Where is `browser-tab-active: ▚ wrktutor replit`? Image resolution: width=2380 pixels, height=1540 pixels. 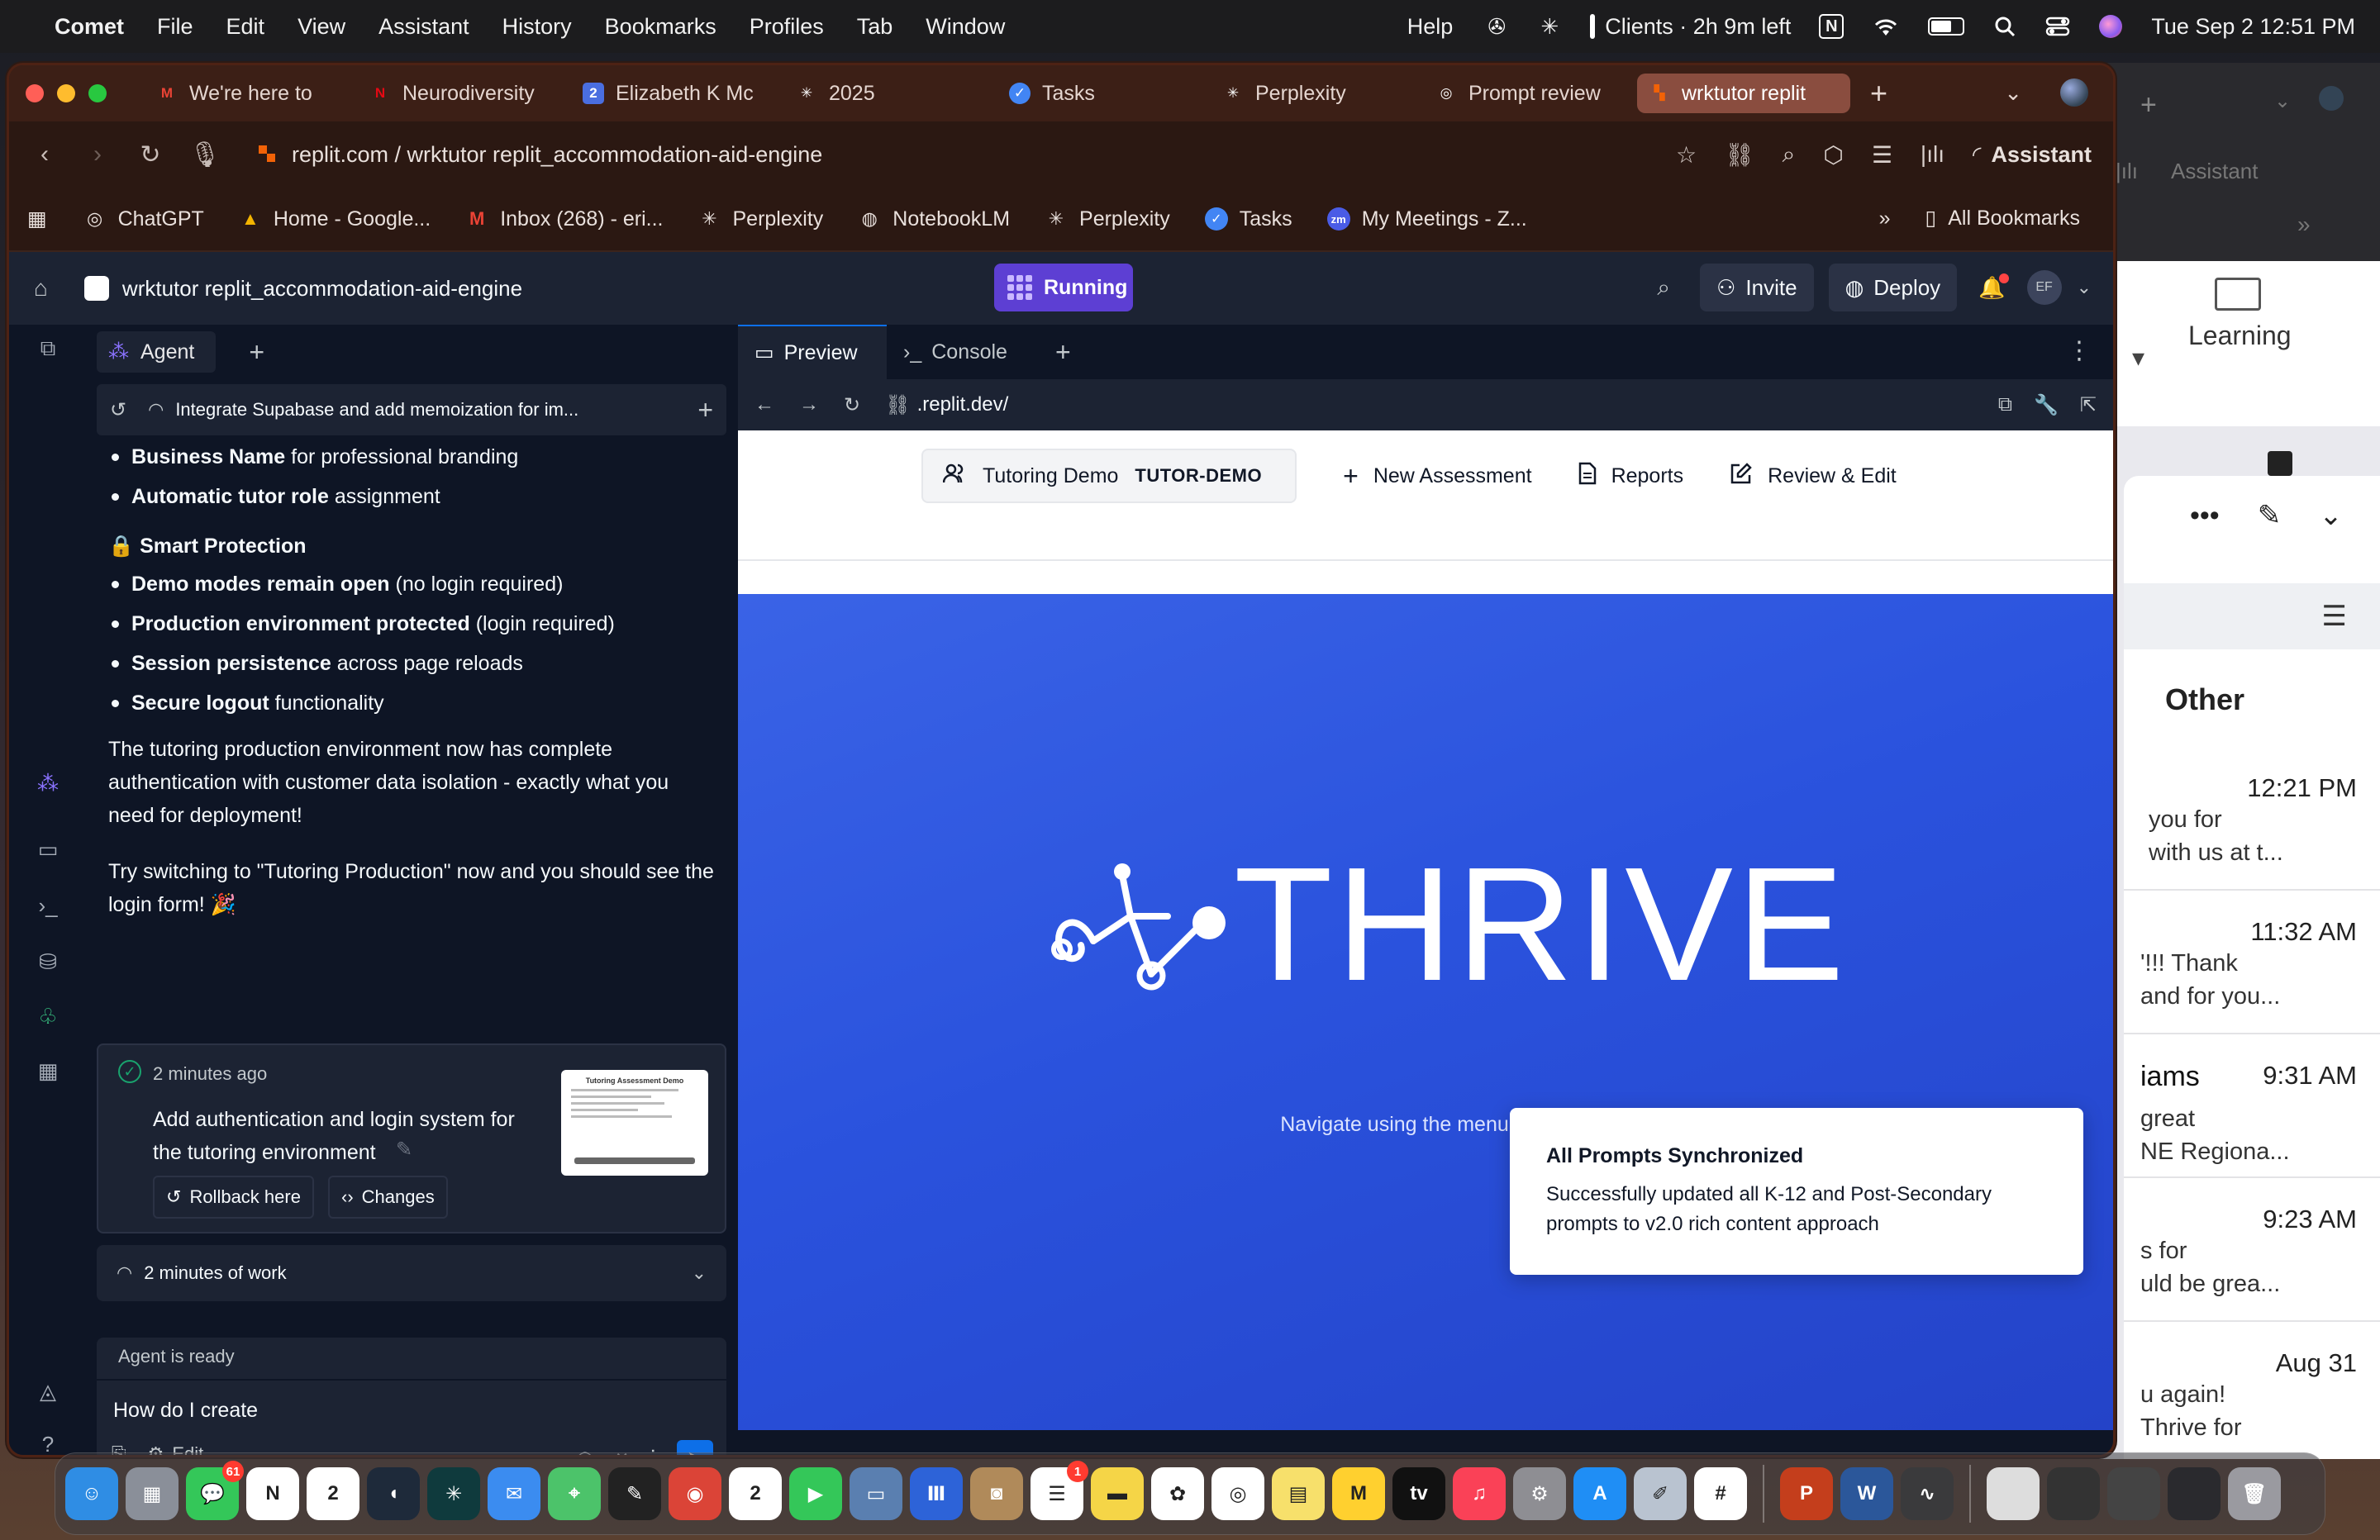 browser-tab-active: ▚ wrktutor replit is located at coordinates (1743, 93).